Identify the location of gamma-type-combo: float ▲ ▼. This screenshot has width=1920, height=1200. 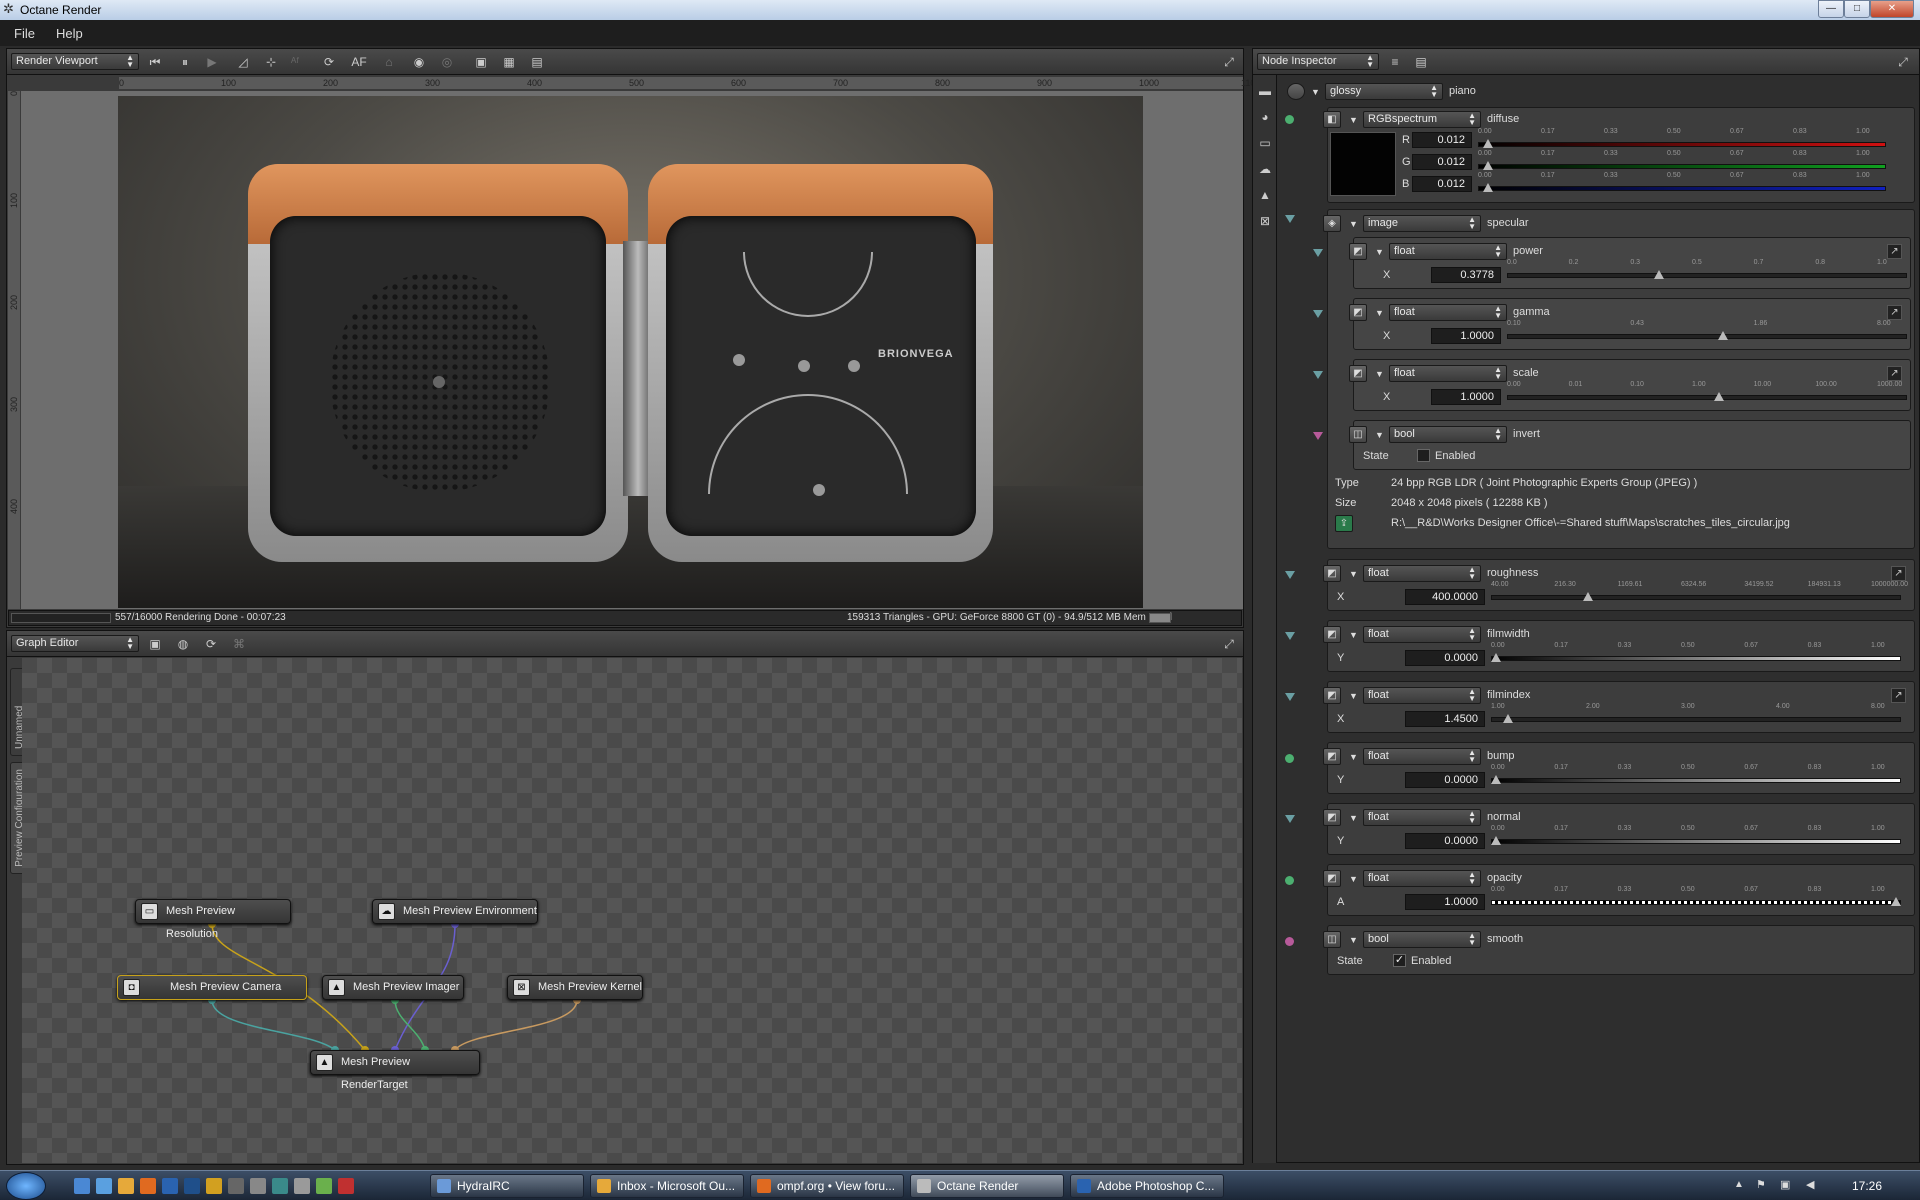
(1448, 312).